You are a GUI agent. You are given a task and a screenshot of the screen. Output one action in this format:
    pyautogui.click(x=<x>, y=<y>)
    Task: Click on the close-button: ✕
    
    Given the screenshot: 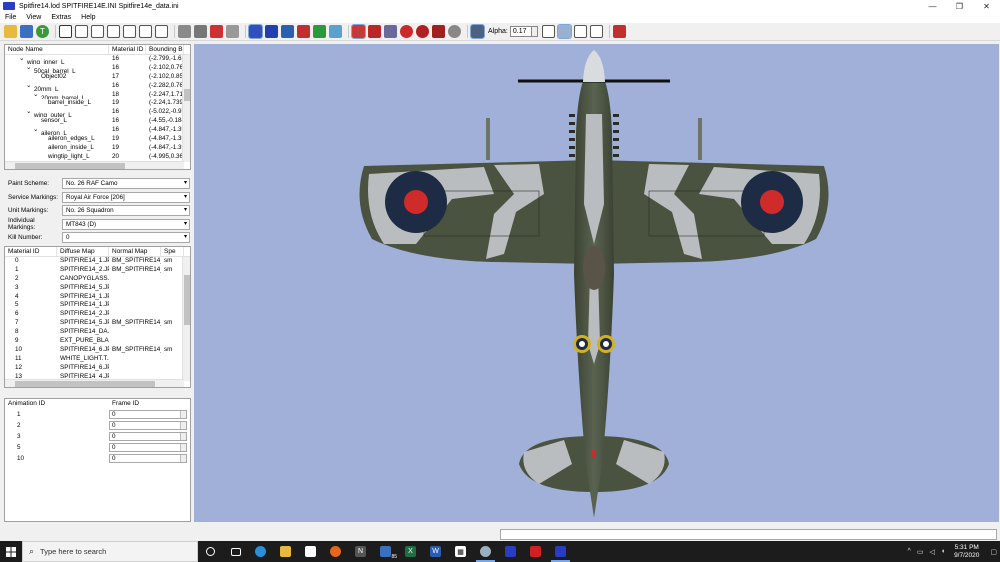 What is the action you would take?
    pyautogui.click(x=986, y=6)
    